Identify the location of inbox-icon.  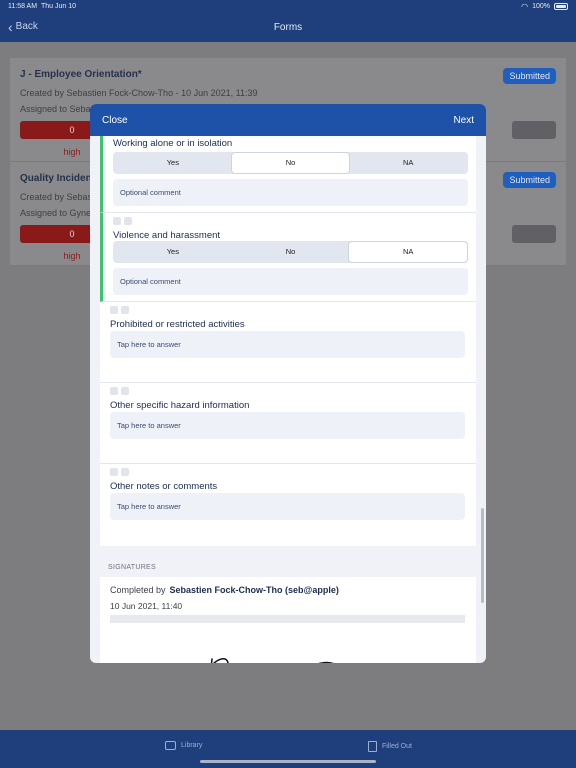
(170, 745).